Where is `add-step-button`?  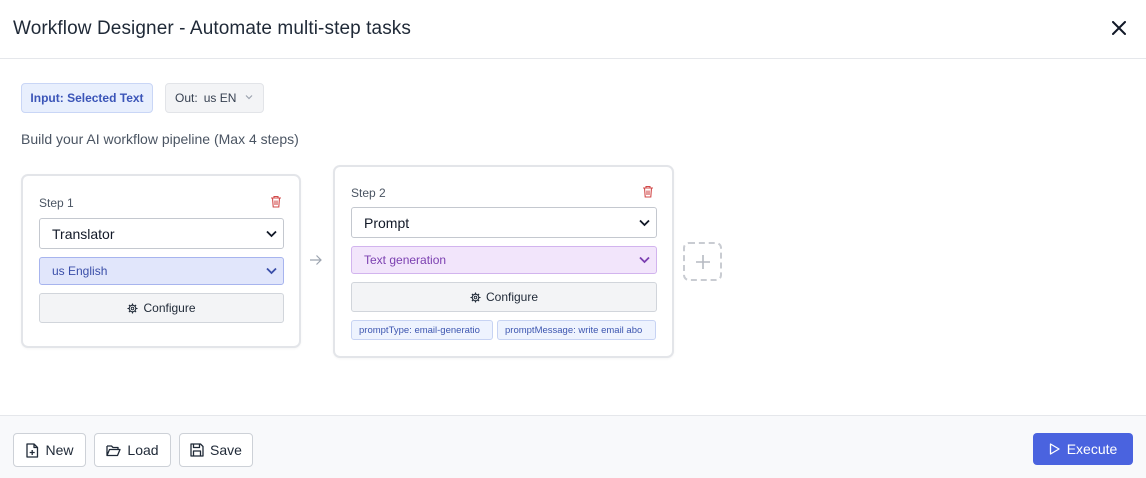
add-step-button is located at coordinates (702, 261).